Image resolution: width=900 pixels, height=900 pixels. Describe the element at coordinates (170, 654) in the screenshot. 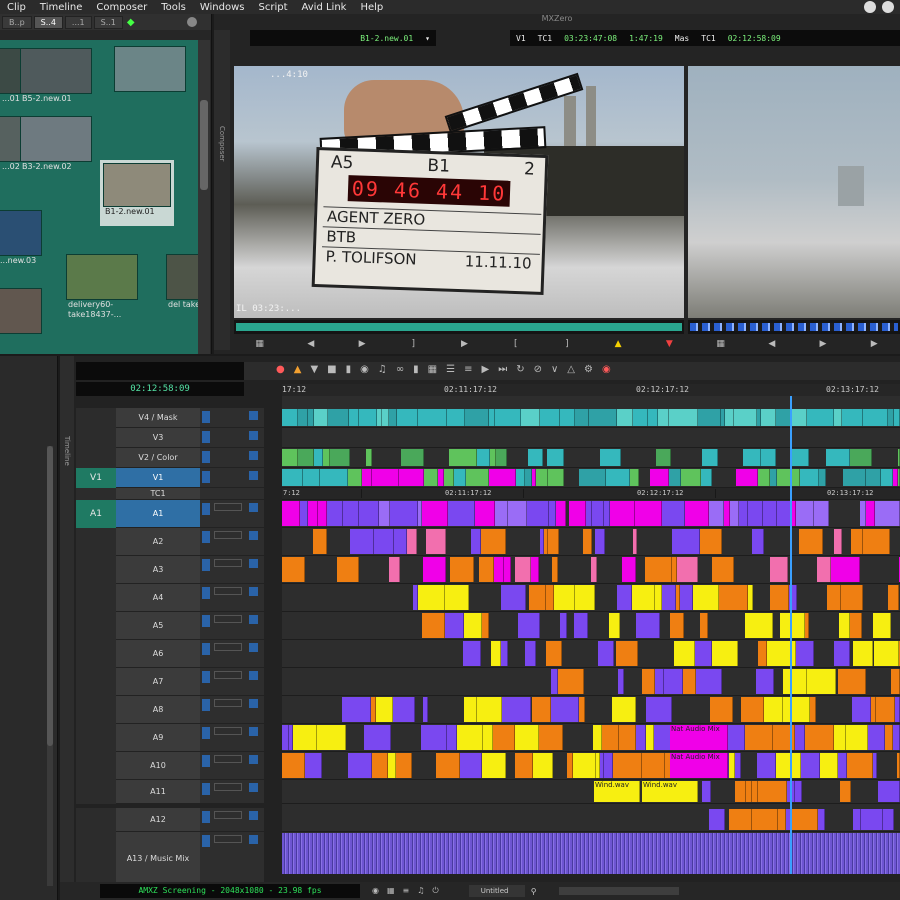

I see `track-header: A6` at that location.